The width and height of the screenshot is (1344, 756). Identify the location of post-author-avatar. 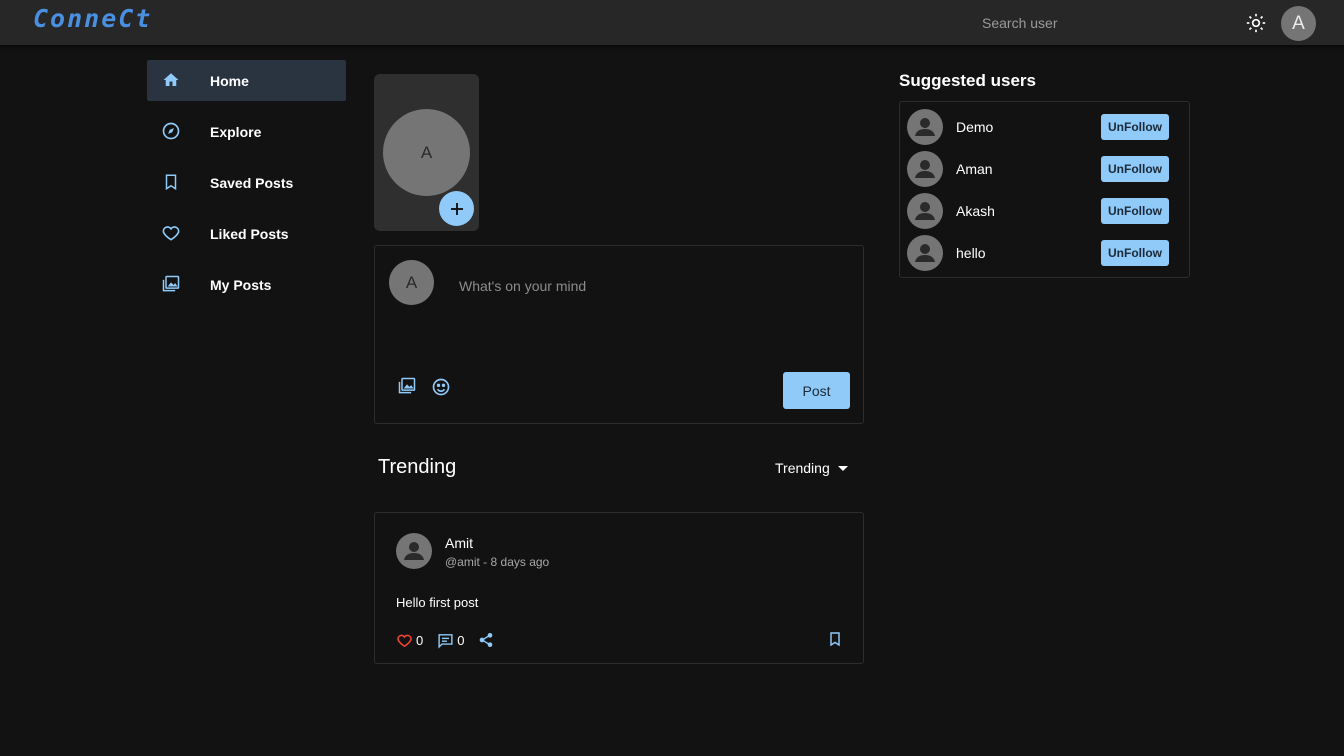
(414, 551).